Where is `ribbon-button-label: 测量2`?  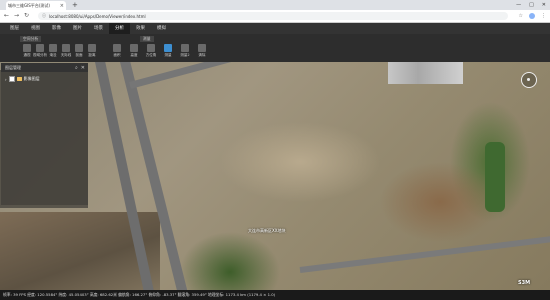 ribbon-button-label: 测量2 is located at coordinates (185, 55).